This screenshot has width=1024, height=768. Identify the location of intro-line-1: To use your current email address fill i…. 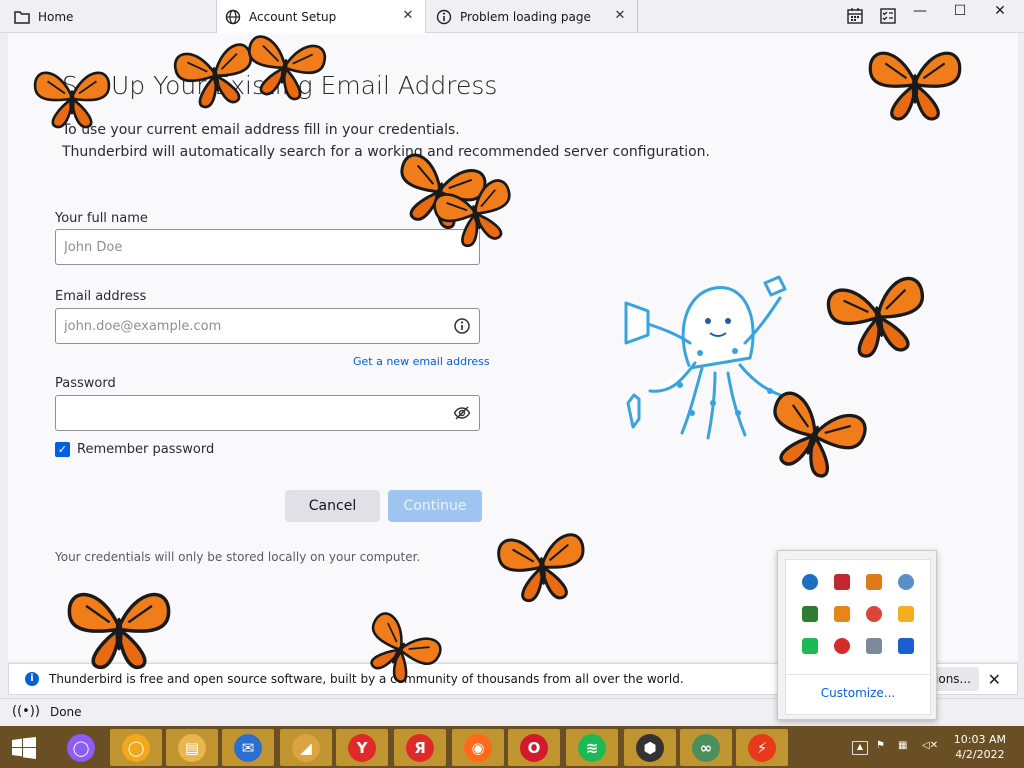
(261, 130).